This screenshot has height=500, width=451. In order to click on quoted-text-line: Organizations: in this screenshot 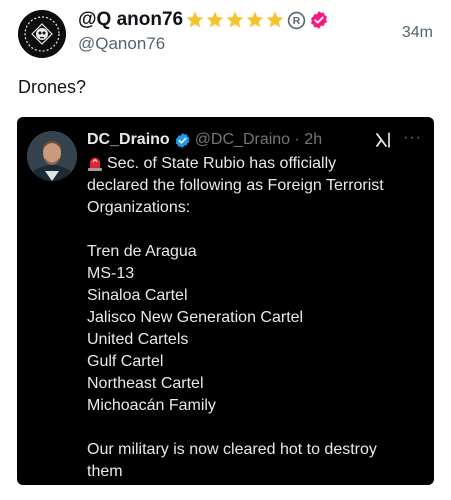, I will do `click(139, 207)`.